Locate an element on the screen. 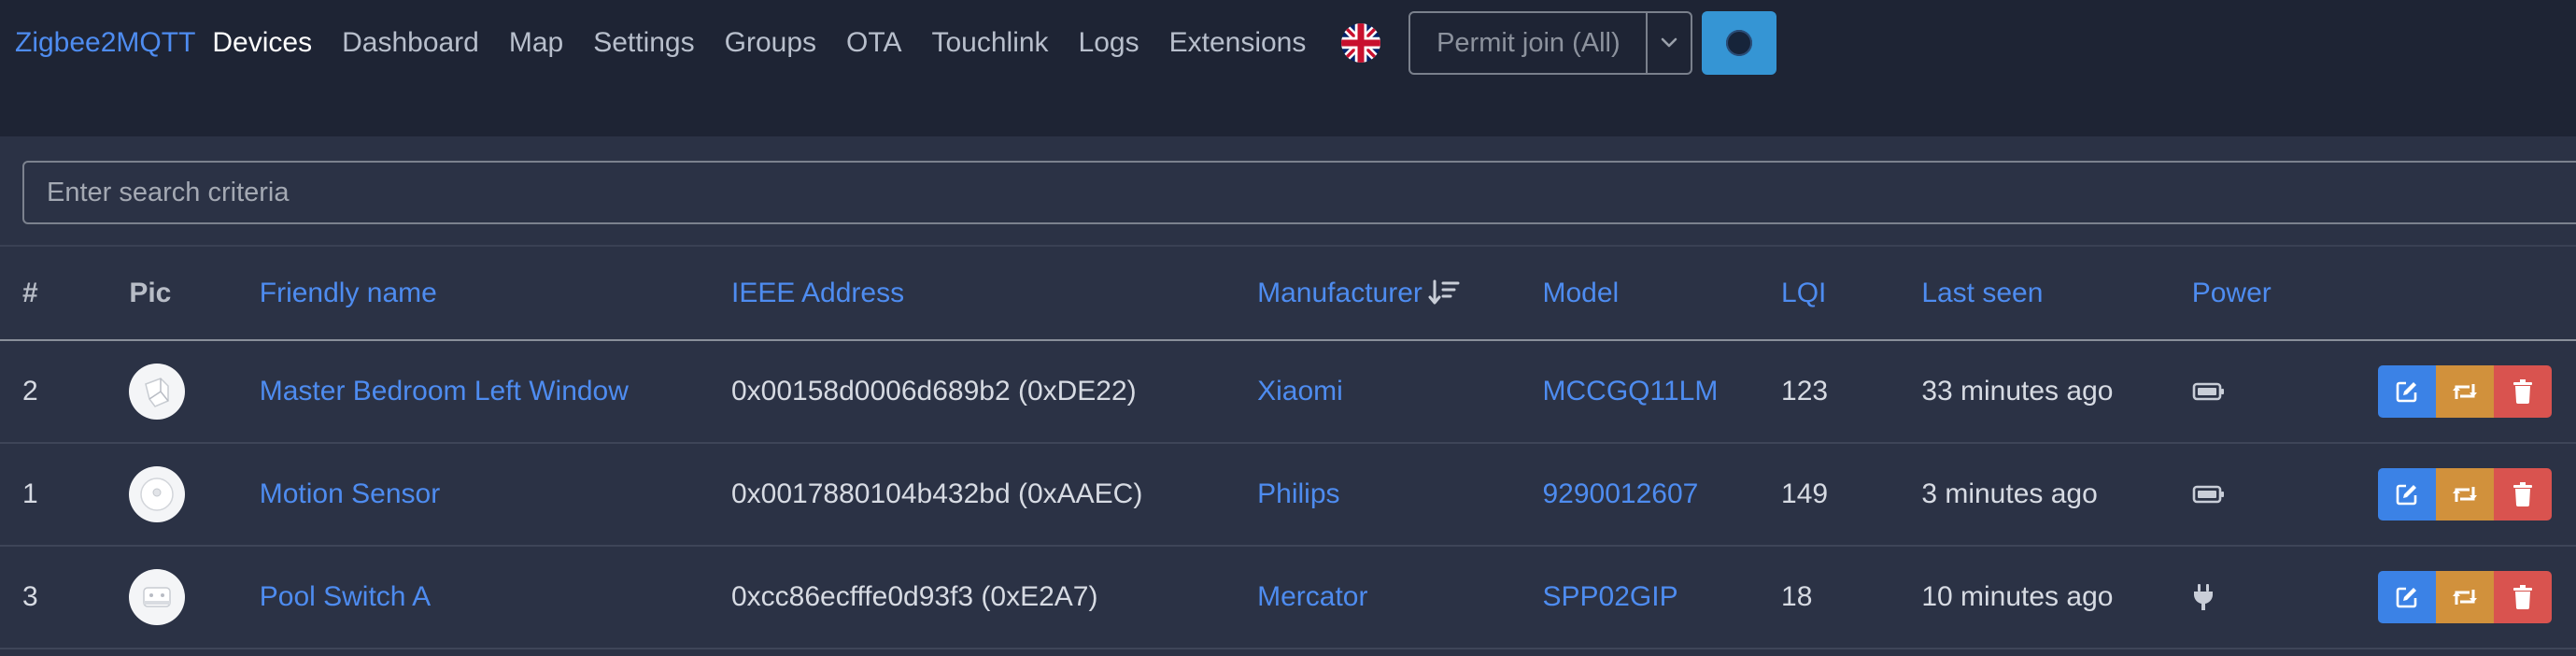 This screenshot has width=2576, height=656. device-name-link: Motion Sensor is located at coordinates (350, 493).